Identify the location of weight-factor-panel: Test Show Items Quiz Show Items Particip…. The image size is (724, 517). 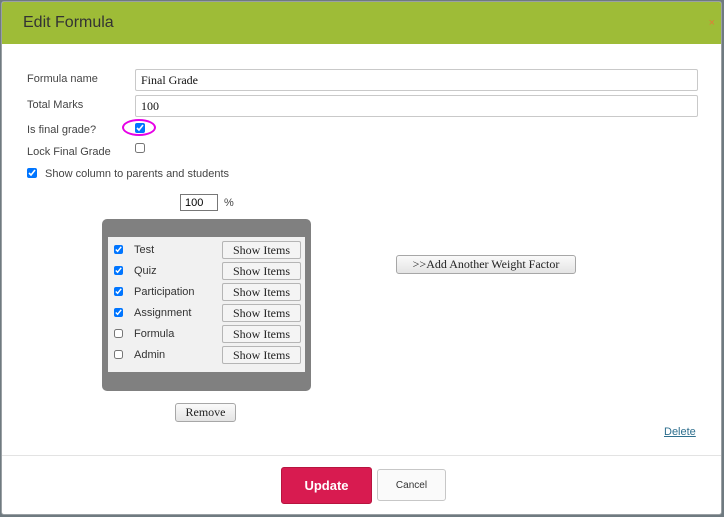
(206, 305).